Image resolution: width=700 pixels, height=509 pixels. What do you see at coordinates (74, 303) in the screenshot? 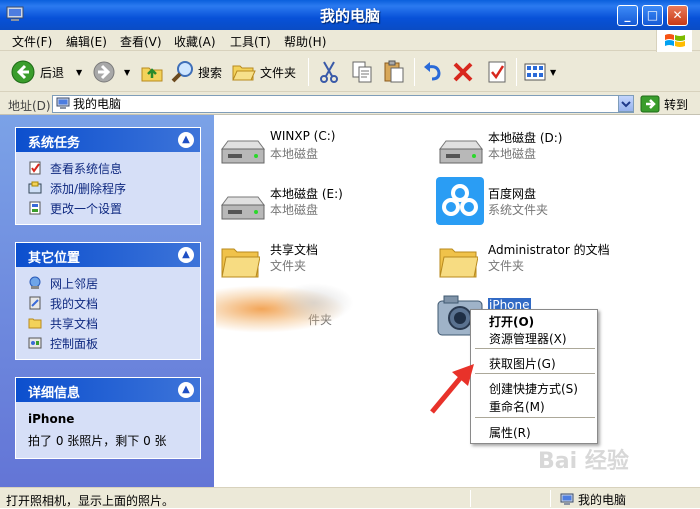
I see `place-label: 我的文档` at bounding box center [74, 303].